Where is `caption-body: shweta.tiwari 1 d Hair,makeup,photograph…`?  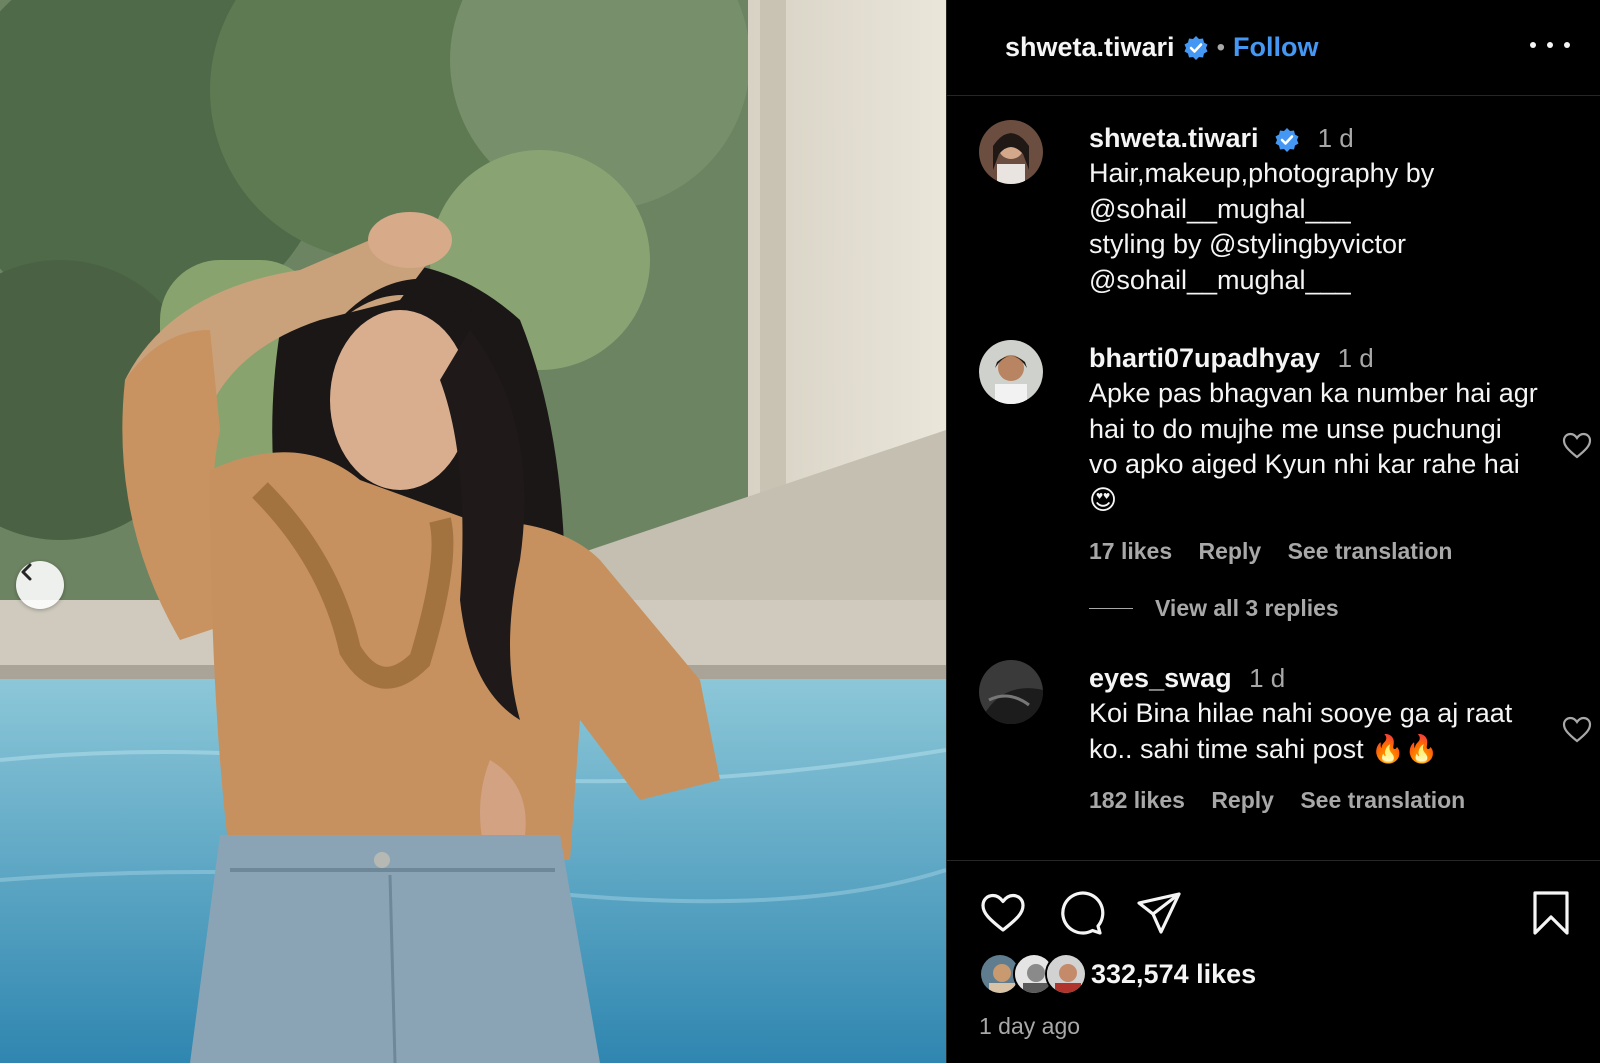 caption-body: shweta.tiwari 1 d Hair,makeup,photograph… is located at coordinates (1324, 209).